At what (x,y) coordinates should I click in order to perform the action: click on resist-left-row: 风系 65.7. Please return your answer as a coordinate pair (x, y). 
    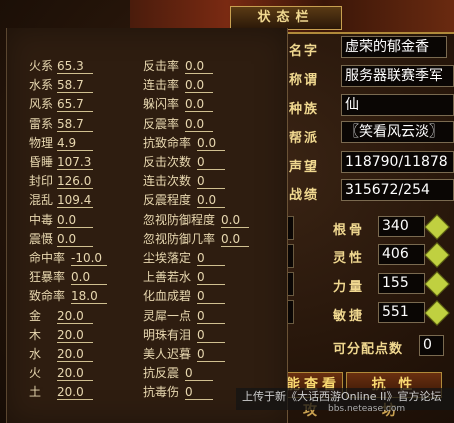
    Looking at the image, I should click on (61, 104).